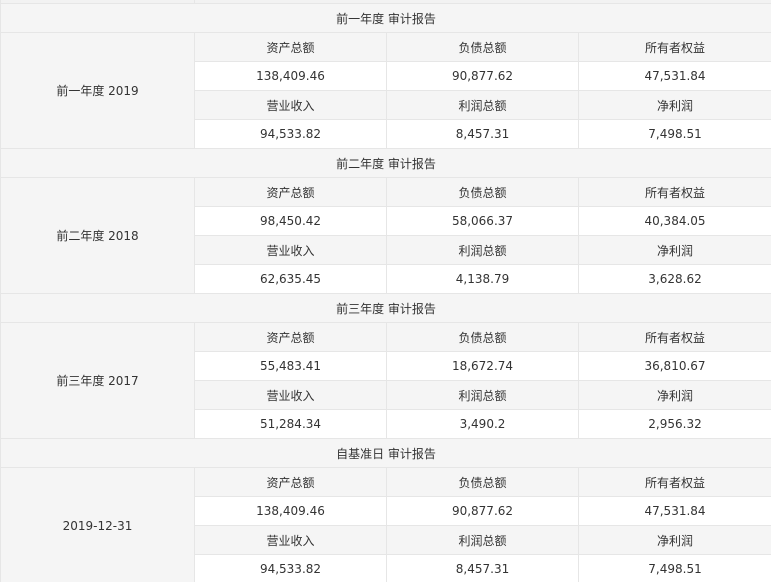  Describe the element at coordinates (97, 235) in the screenshot. I see `period-label: 前二年度 2018` at that location.